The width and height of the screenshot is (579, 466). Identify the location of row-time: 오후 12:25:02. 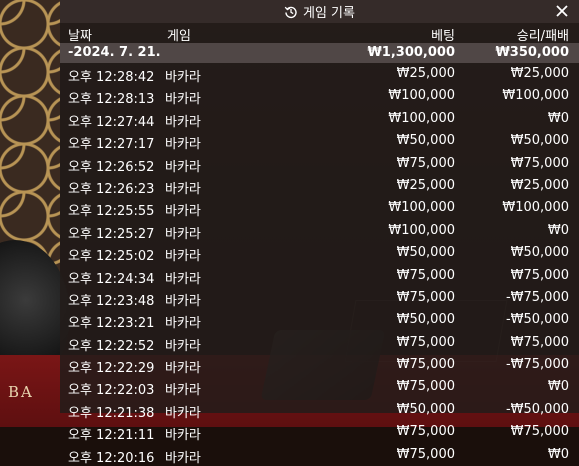
(111, 257).